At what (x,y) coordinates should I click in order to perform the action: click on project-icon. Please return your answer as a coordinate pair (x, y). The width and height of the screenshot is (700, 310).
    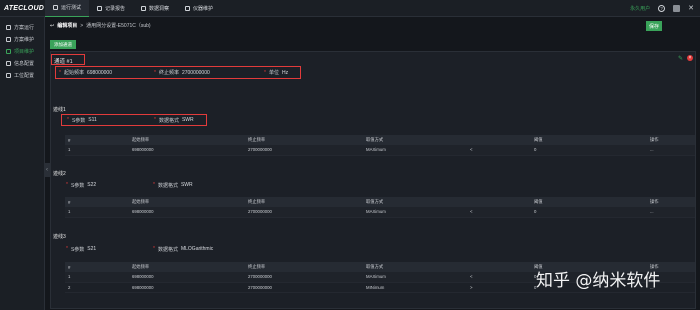
    Looking at the image, I should click on (8, 51).